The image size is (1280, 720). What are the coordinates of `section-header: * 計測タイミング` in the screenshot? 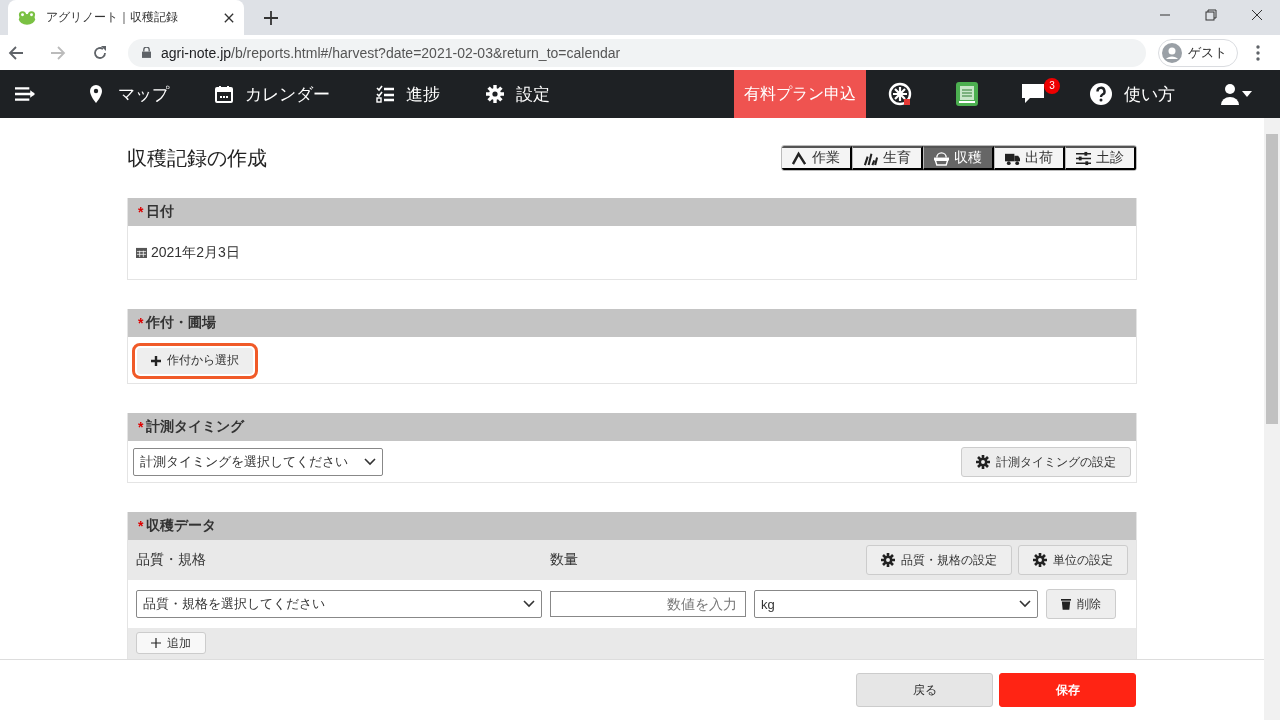 It's located at (632, 427).